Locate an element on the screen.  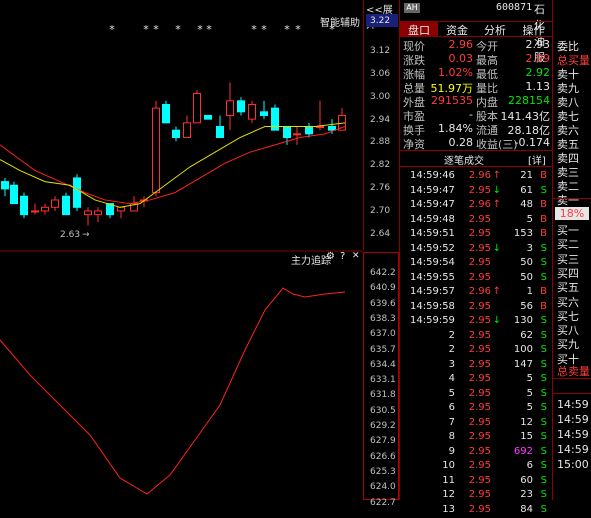
trade-volume: 60 is located at coordinates (526, 480).